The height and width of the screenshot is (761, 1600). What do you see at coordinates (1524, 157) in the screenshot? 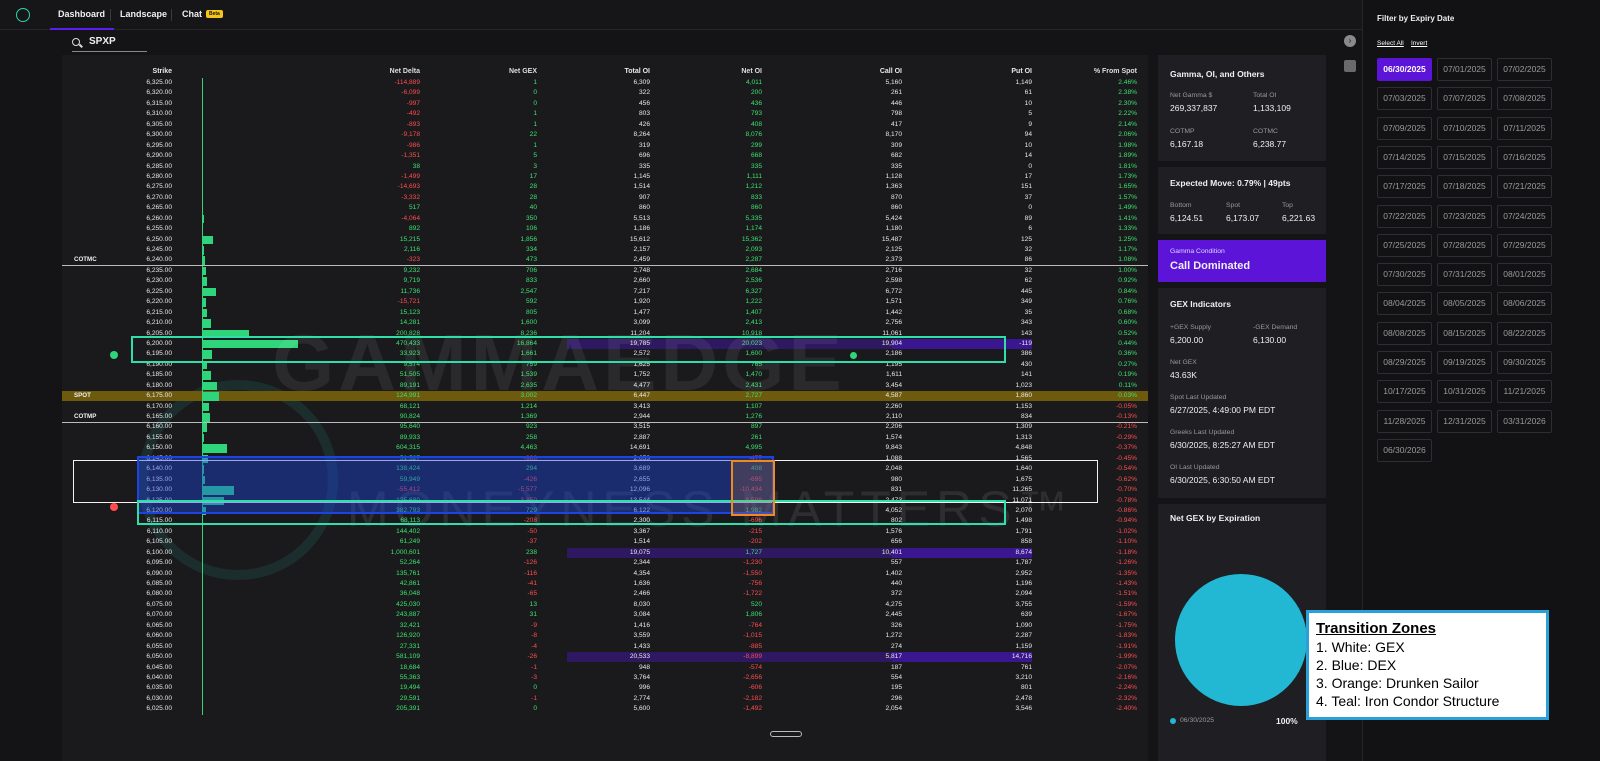
I see `expiry-date-chip: 07/16/2025` at bounding box center [1524, 157].